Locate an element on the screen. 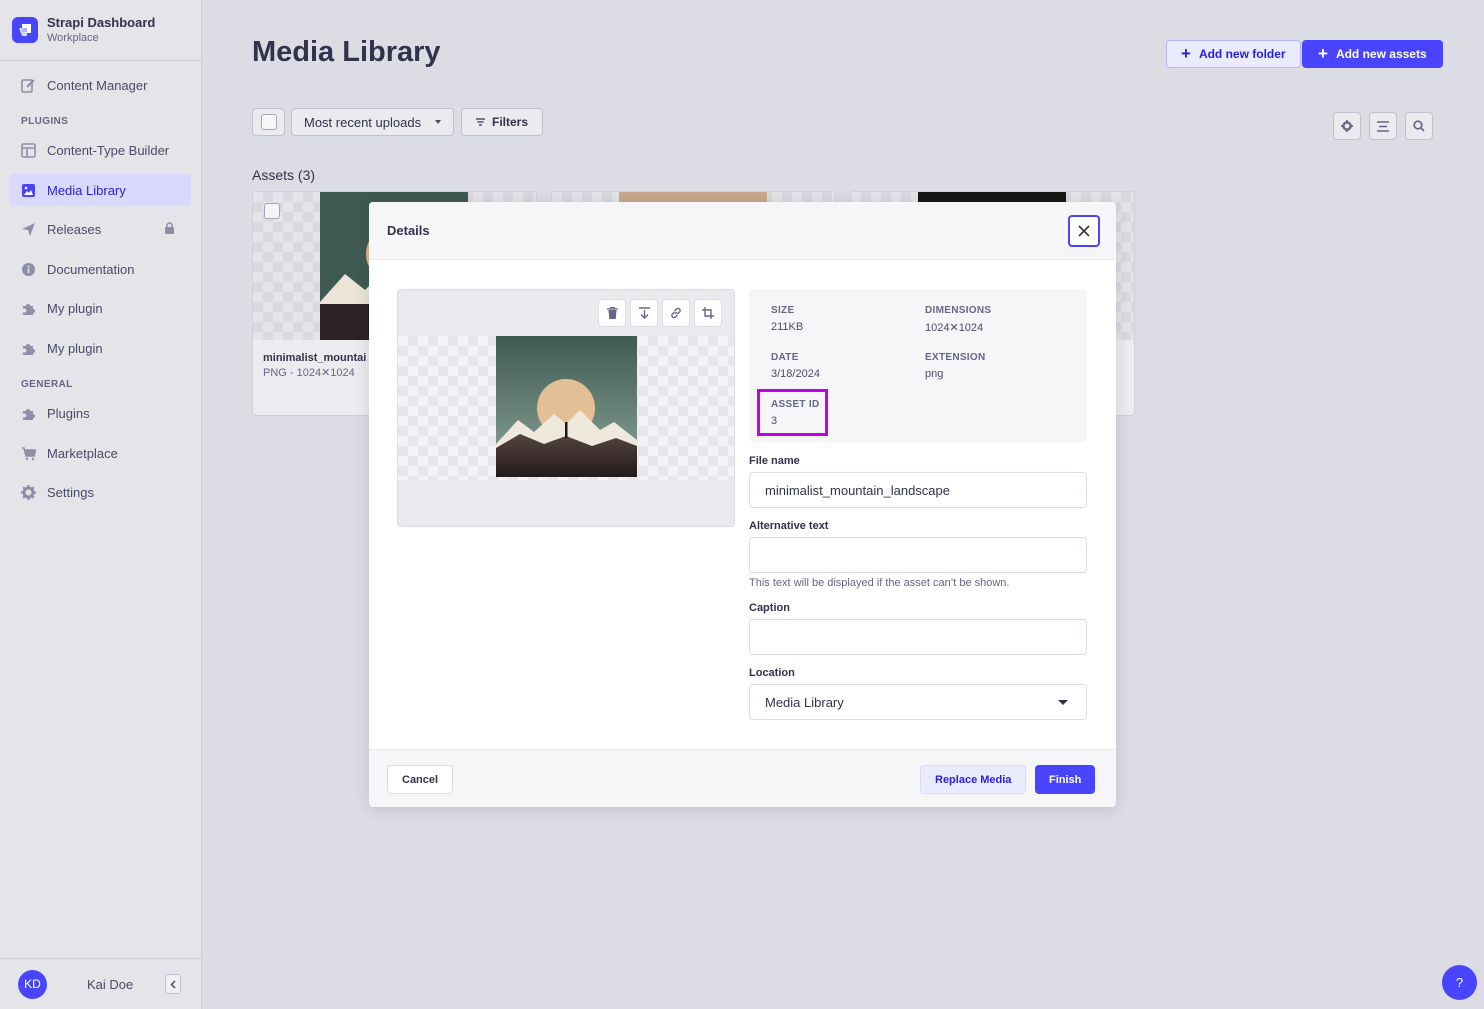  plus-icon: + is located at coordinates (1323, 53).